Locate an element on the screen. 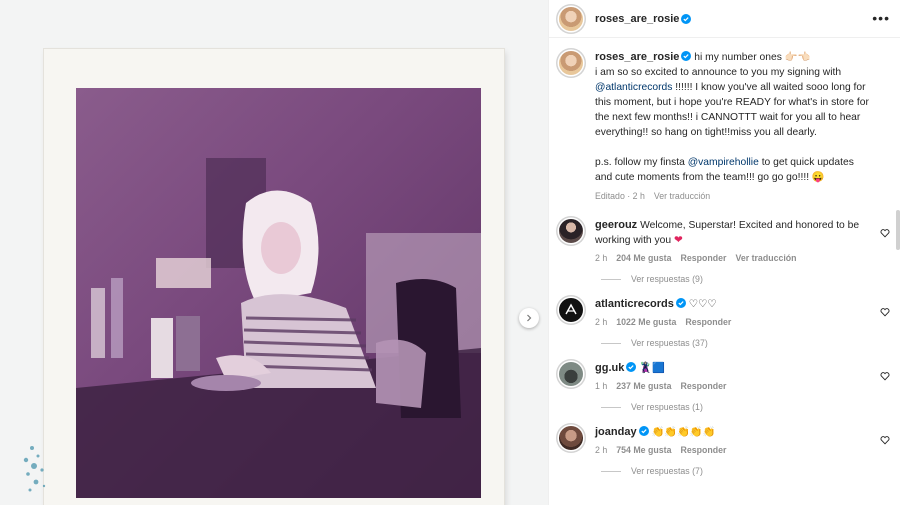 The width and height of the screenshot is (900, 505). comment-meta: 2 h 1022 Me gusta Responder is located at coordinates (733, 322).